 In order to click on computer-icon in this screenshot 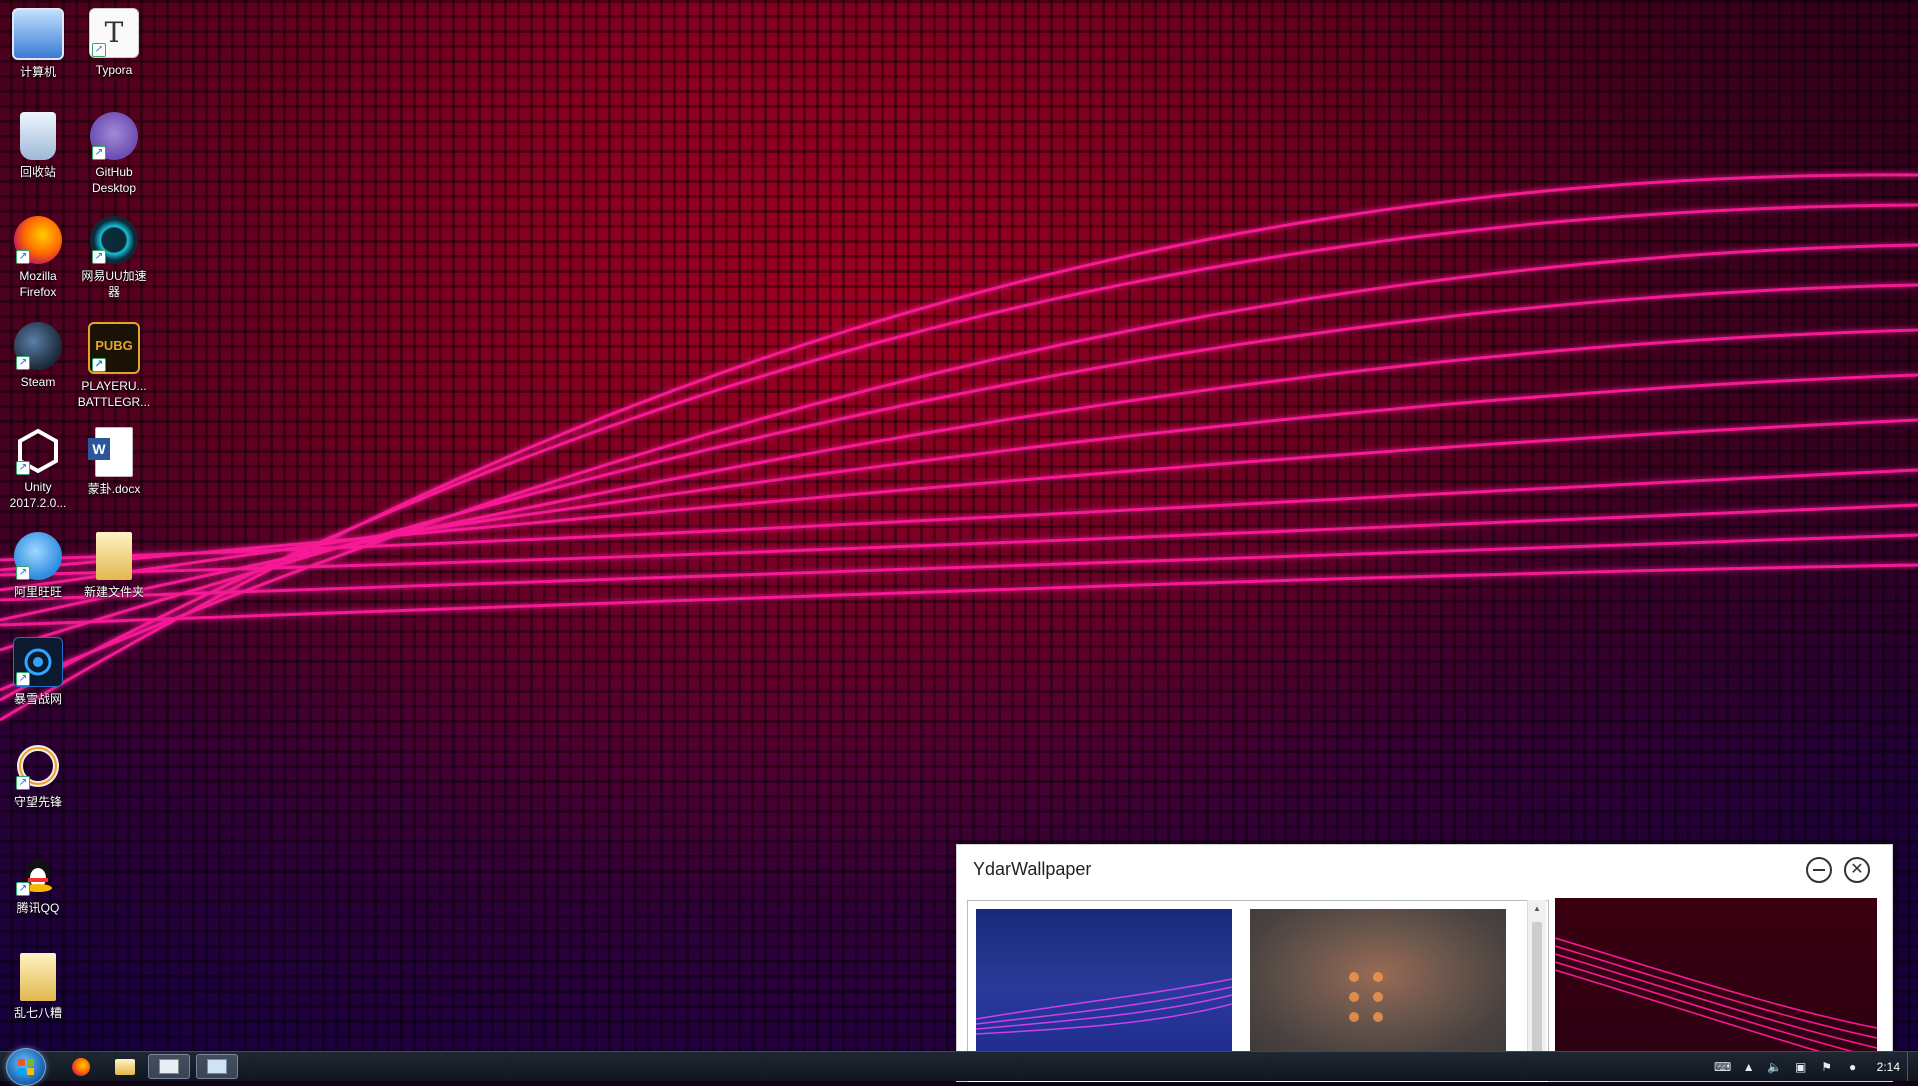, I will do `click(38, 34)`.